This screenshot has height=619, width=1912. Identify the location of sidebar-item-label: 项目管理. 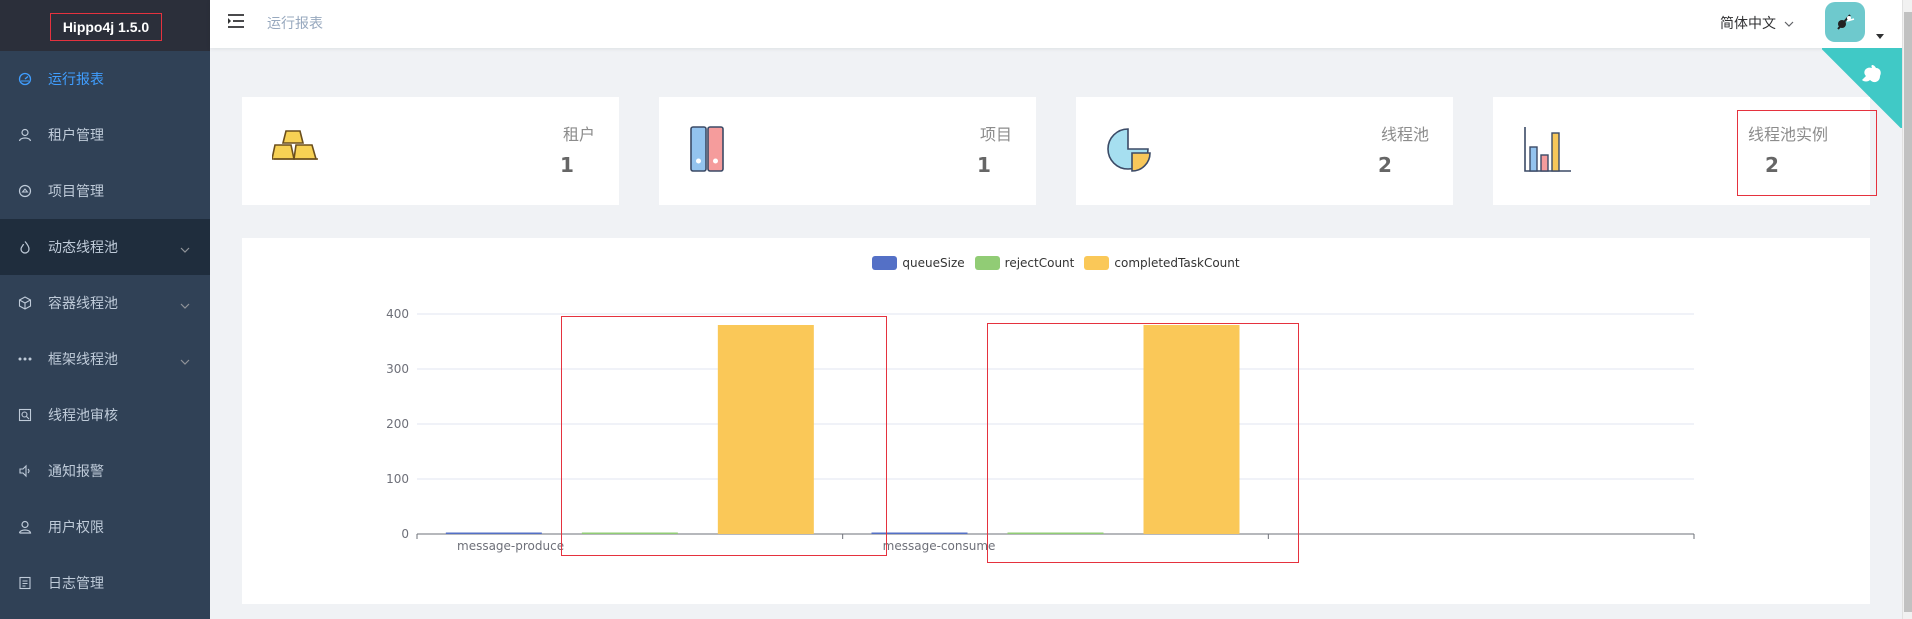
(76, 192).